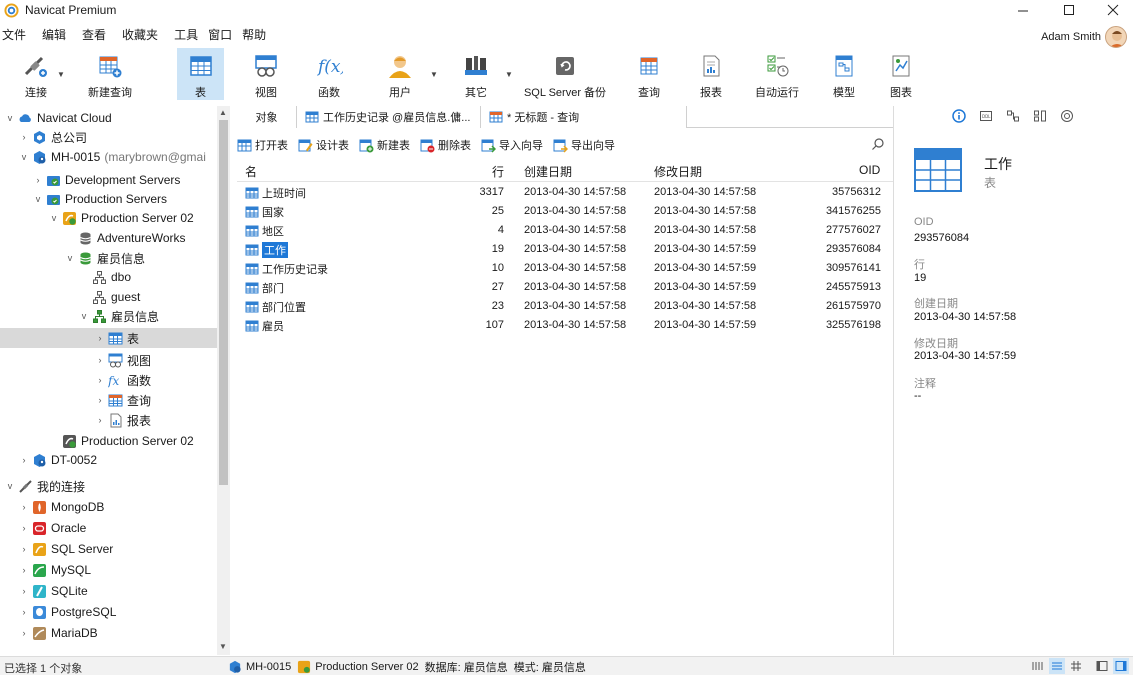 The width and height of the screenshot is (1133, 675). What do you see at coordinates (112, 157) in the screenshot?
I see `tree-node-mh0015: v MH-0015 (marybrown@gmai` at bounding box center [112, 157].